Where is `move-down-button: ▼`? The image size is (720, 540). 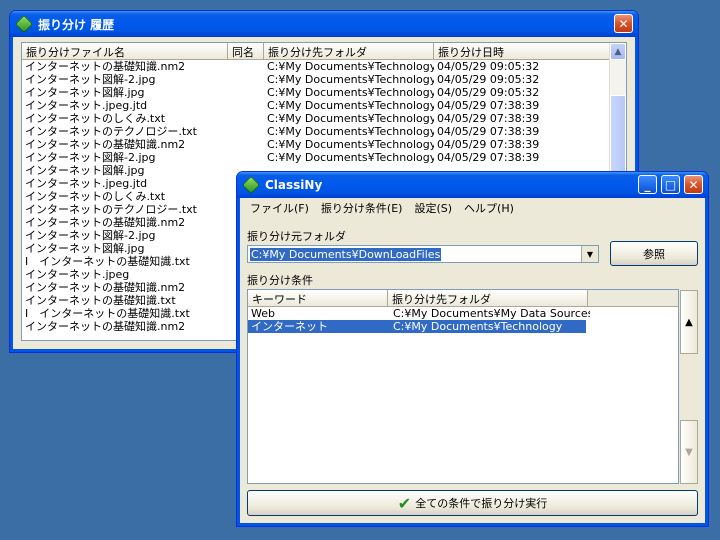
move-down-button: ▼ is located at coordinates (689, 452).